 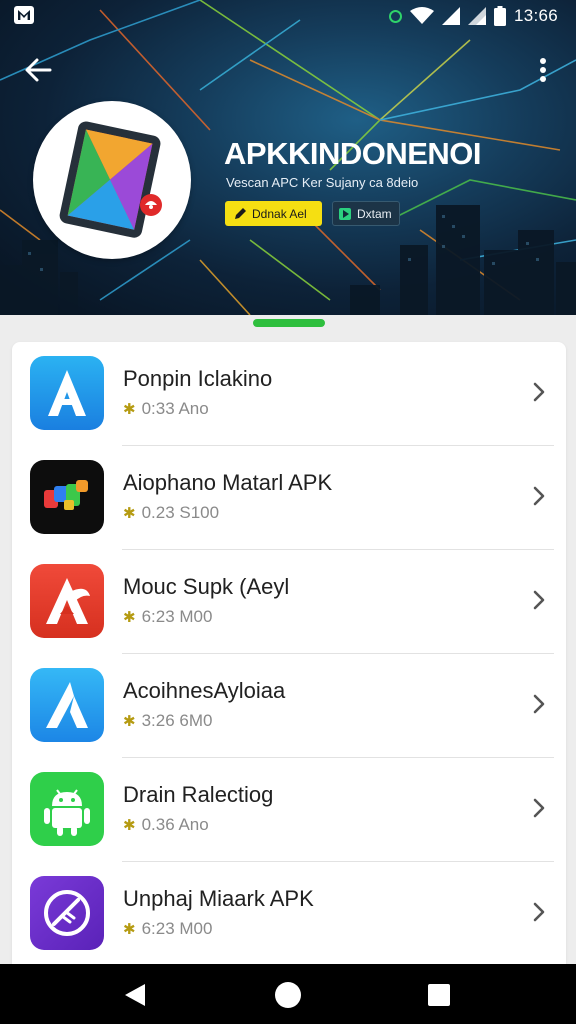 I want to click on nav-home-icon, so click(x=288, y=995).